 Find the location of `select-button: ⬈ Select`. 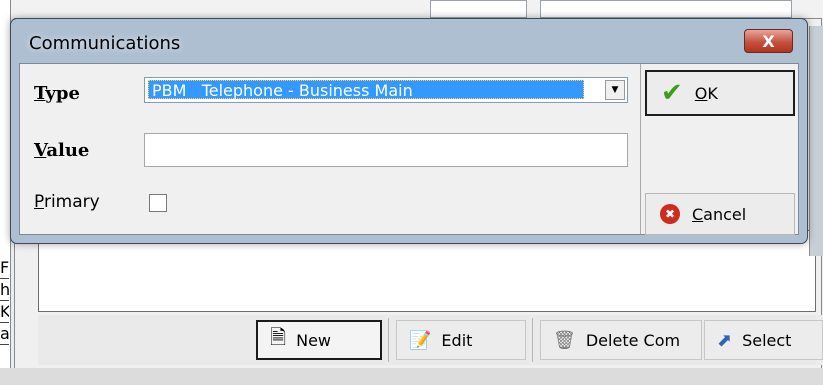

select-button: ⬈ Select is located at coordinates (763, 340).